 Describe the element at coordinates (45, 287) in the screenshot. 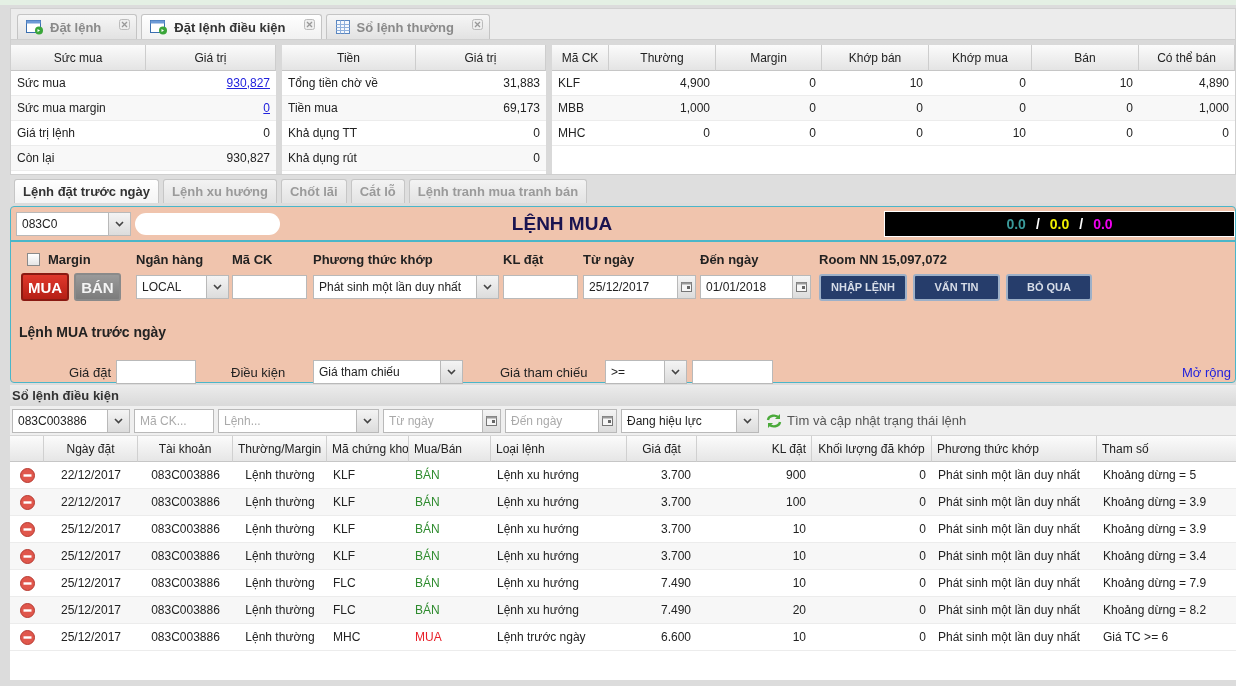

I see `side-button: MUA` at that location.